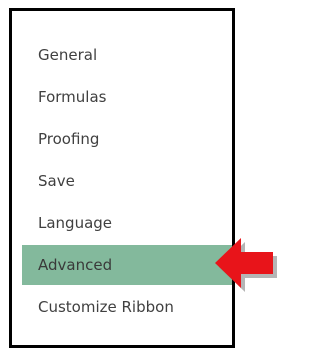 The width and height of the screenshot is (320, 348). What do you see at coordinates (127, 265) in the screenshot?
I see `nav-item-advanced: Advanced` at bounding box center [127, 265].